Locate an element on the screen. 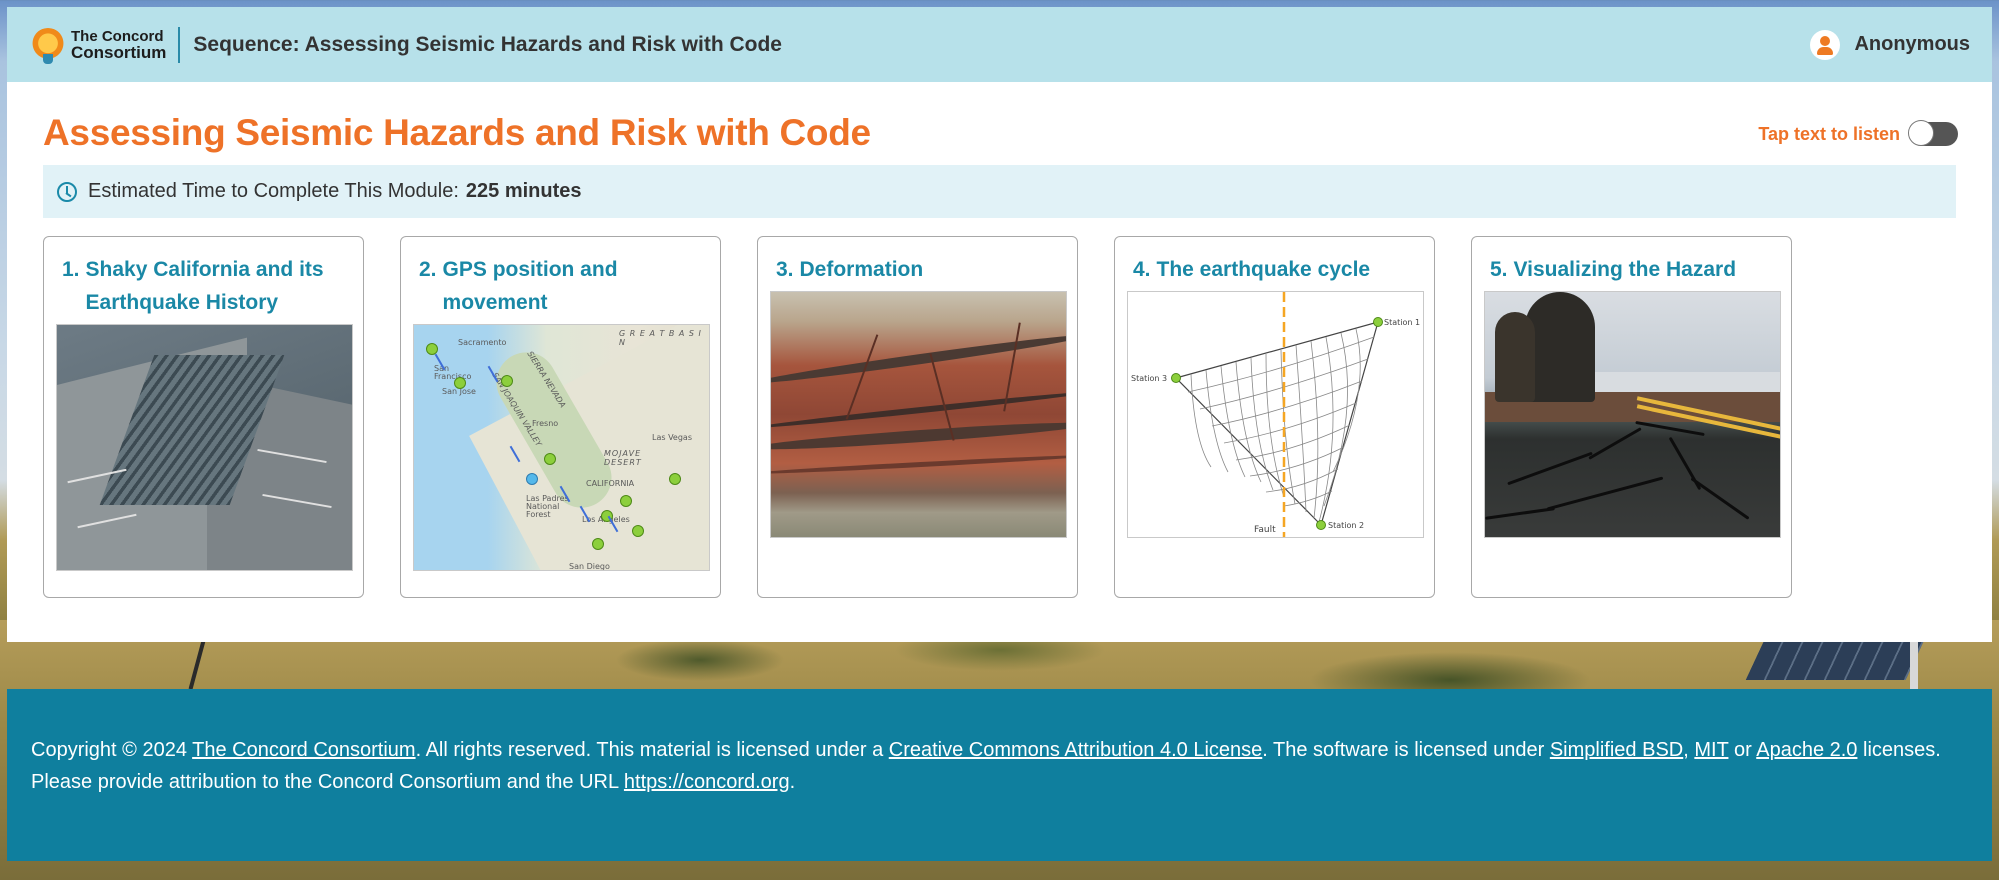 Image resolution: width=1999 pixels, height=880 pixels. concord-logo: The Concord Consortium is located at coordinates (99, 45).